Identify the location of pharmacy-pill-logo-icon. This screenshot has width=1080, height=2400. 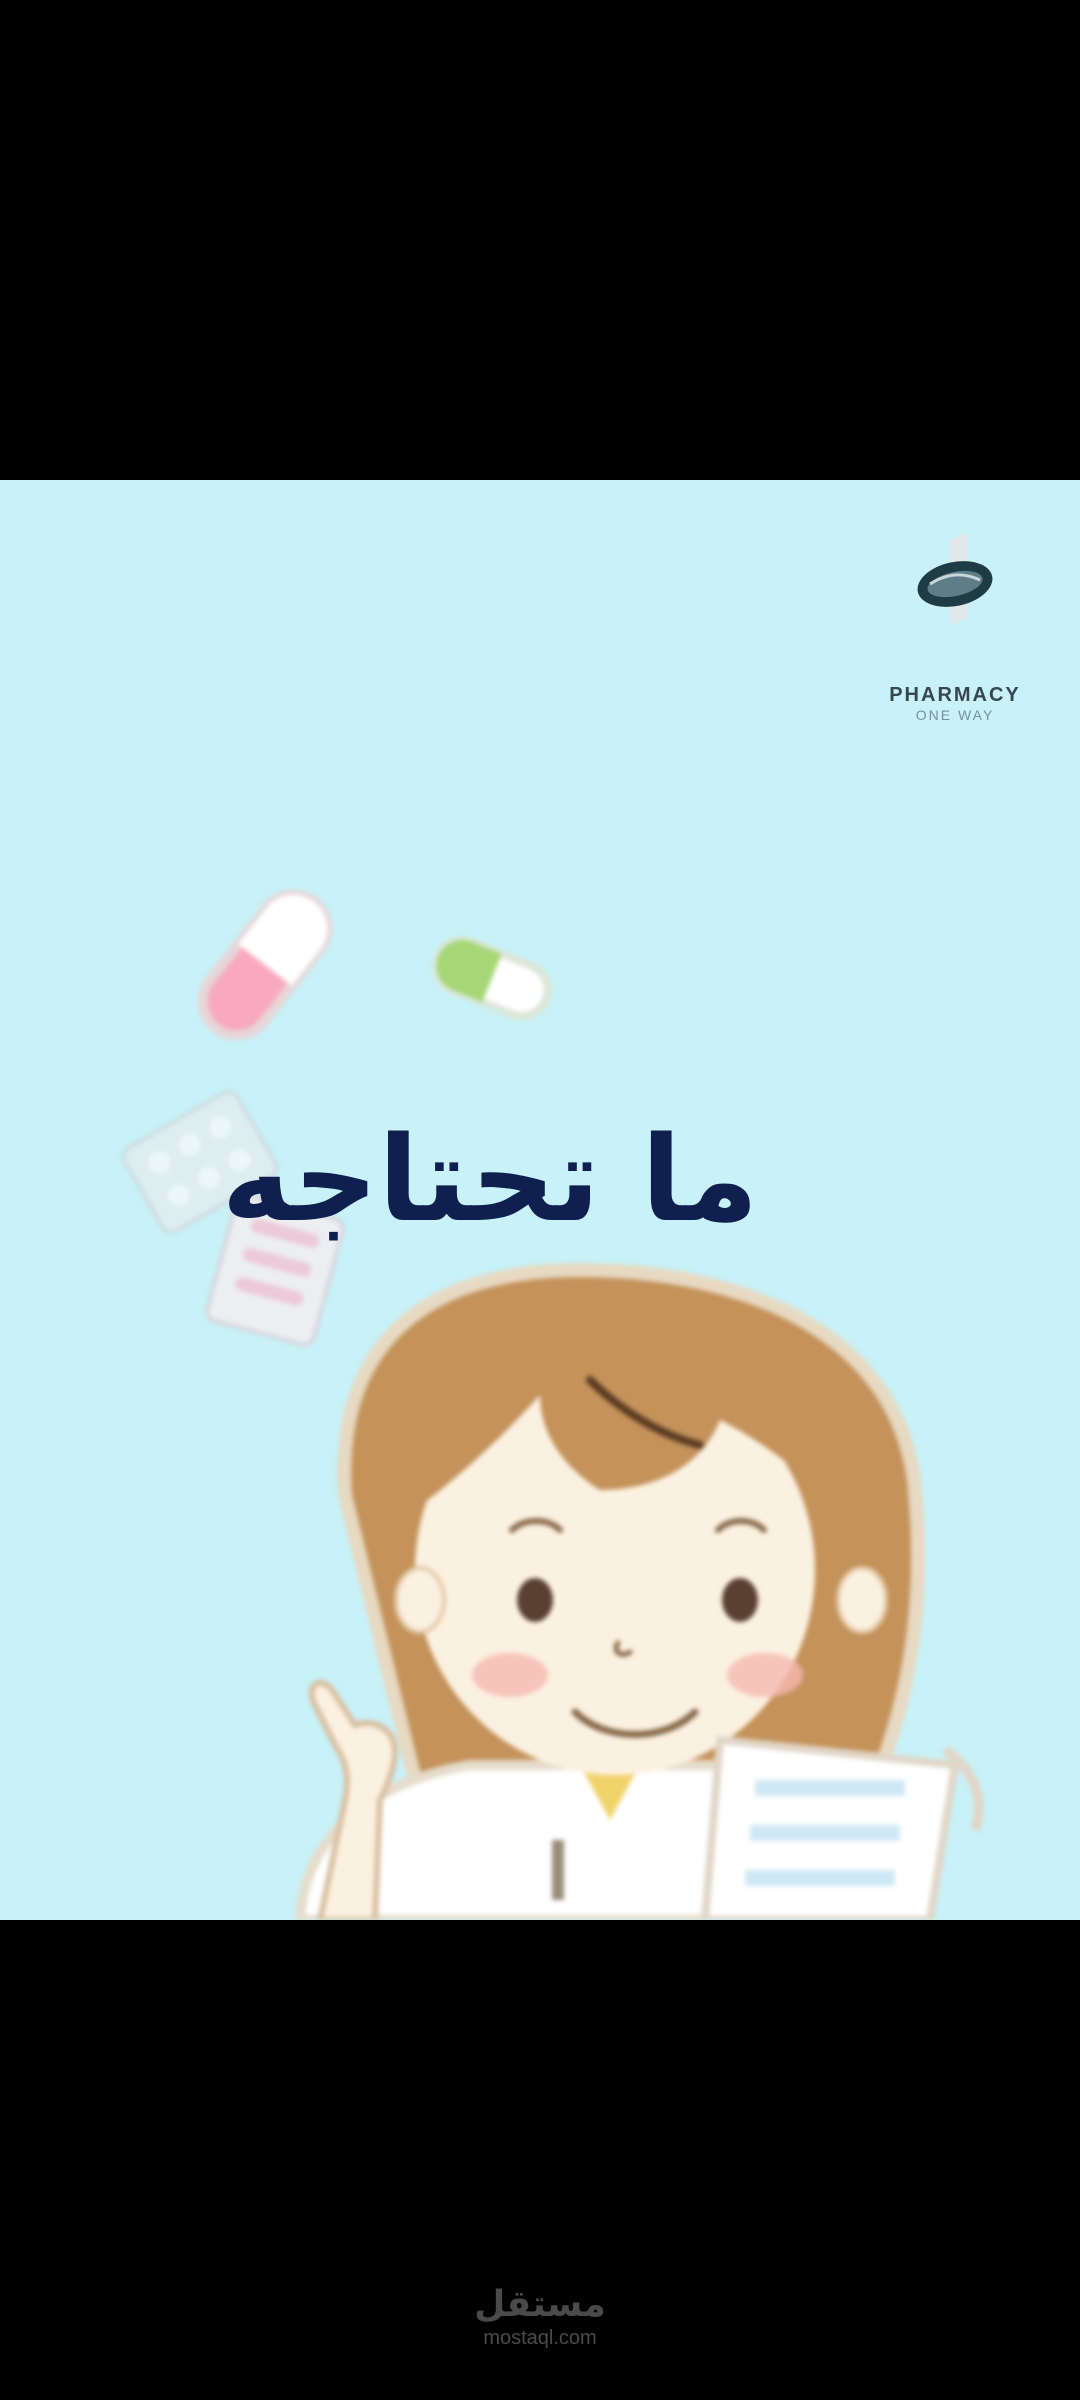
(955, 578).